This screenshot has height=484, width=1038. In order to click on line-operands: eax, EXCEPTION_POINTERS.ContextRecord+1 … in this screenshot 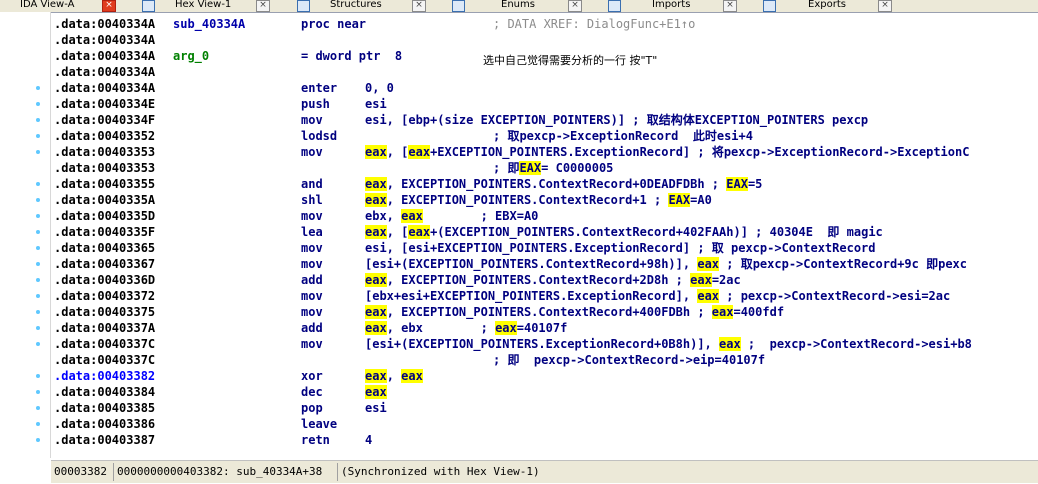, I will do `click(538, 200)`.